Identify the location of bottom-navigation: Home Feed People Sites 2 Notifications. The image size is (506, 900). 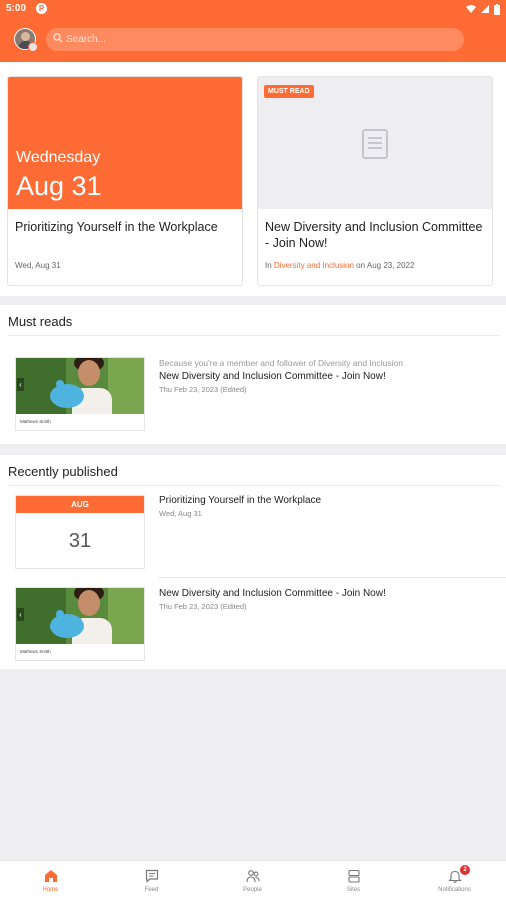
(253, 880).